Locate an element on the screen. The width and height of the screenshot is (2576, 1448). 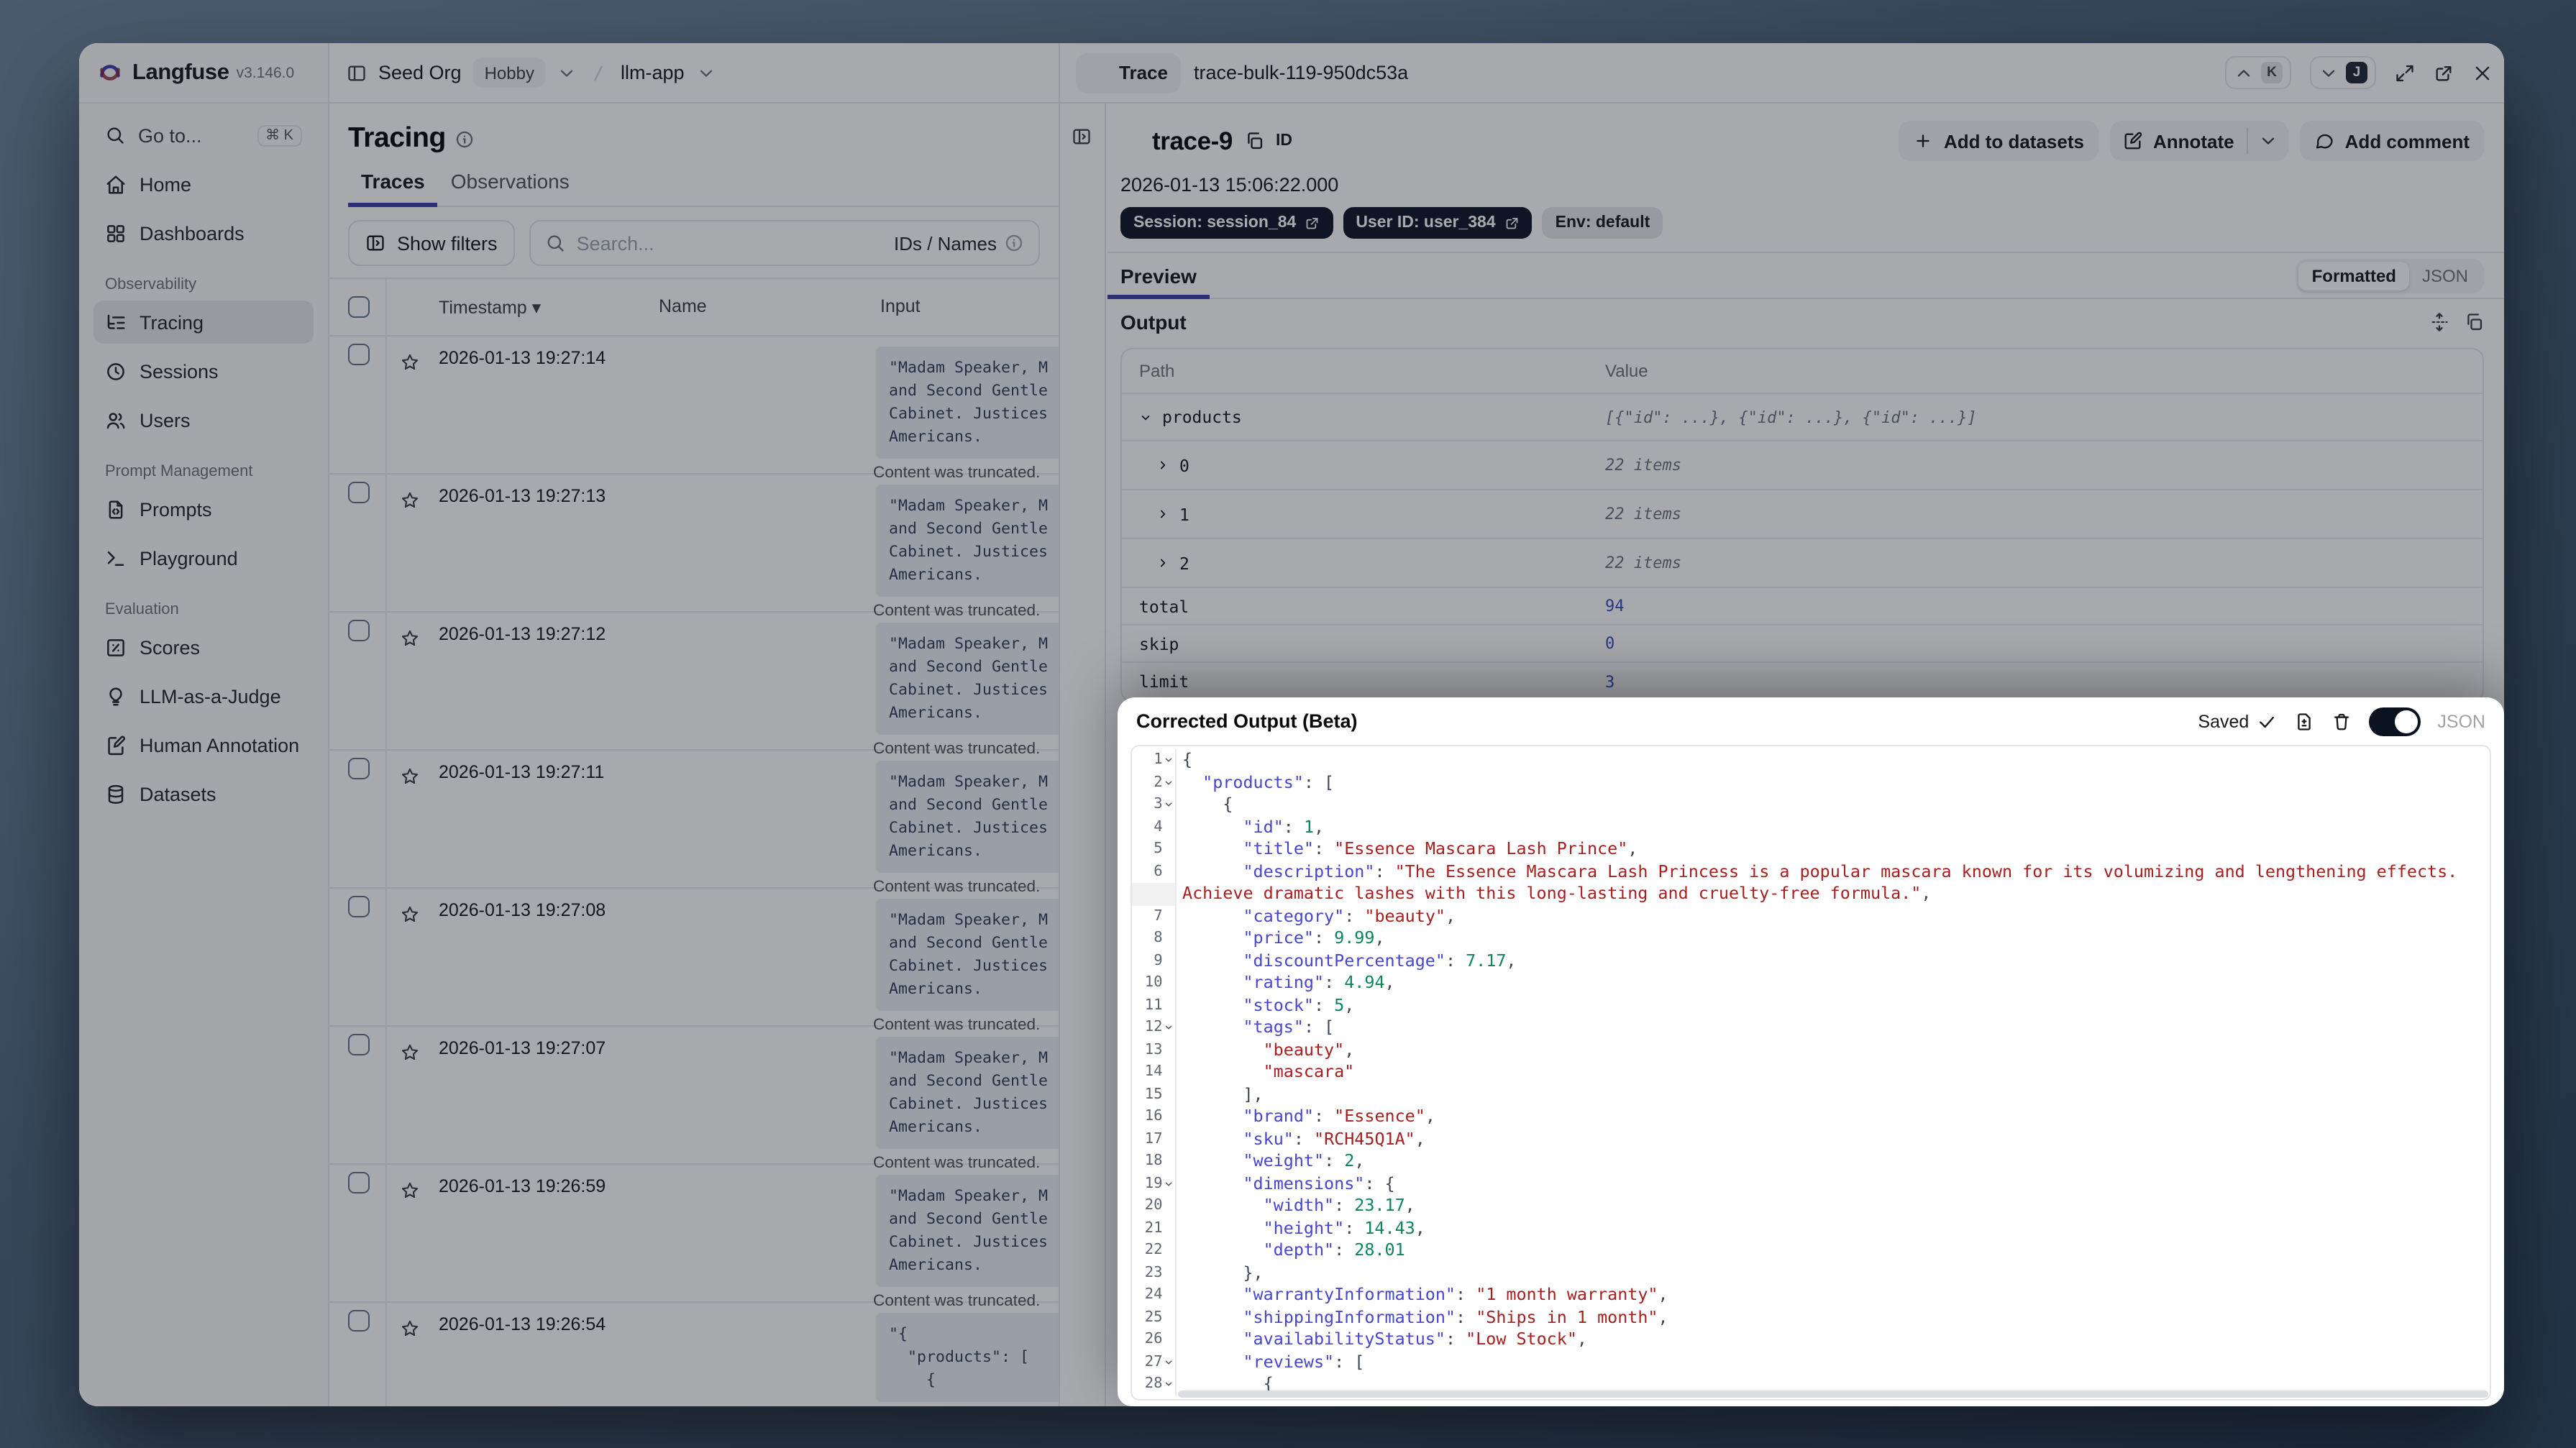
code-line: 3 { is located at coordinates (1811, 805).